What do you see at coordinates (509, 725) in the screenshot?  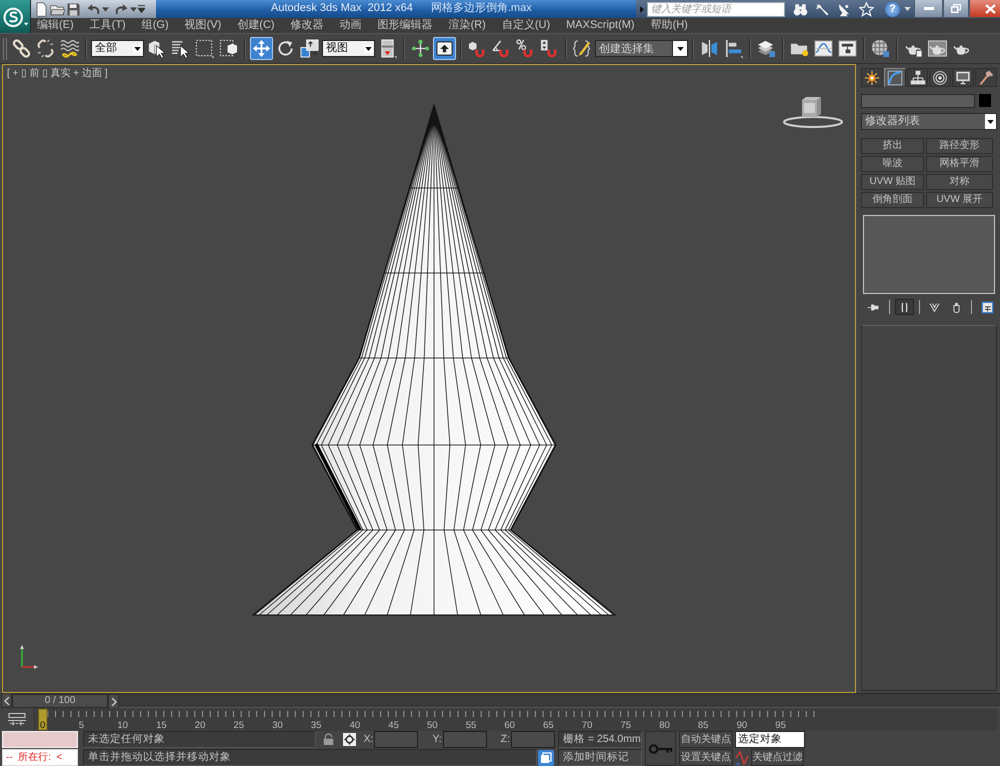 I see `frame-number: 60` at bounding box center [509, 725].